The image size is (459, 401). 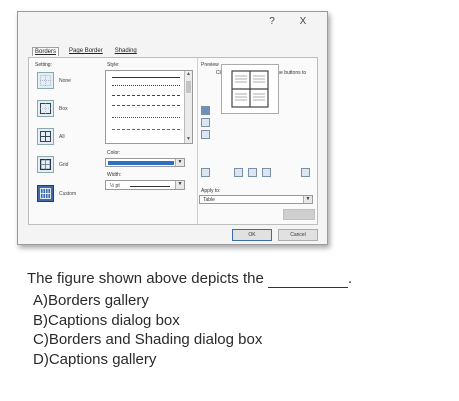 I want to click on setting-box-label: Box, so click(x=63, y=109).